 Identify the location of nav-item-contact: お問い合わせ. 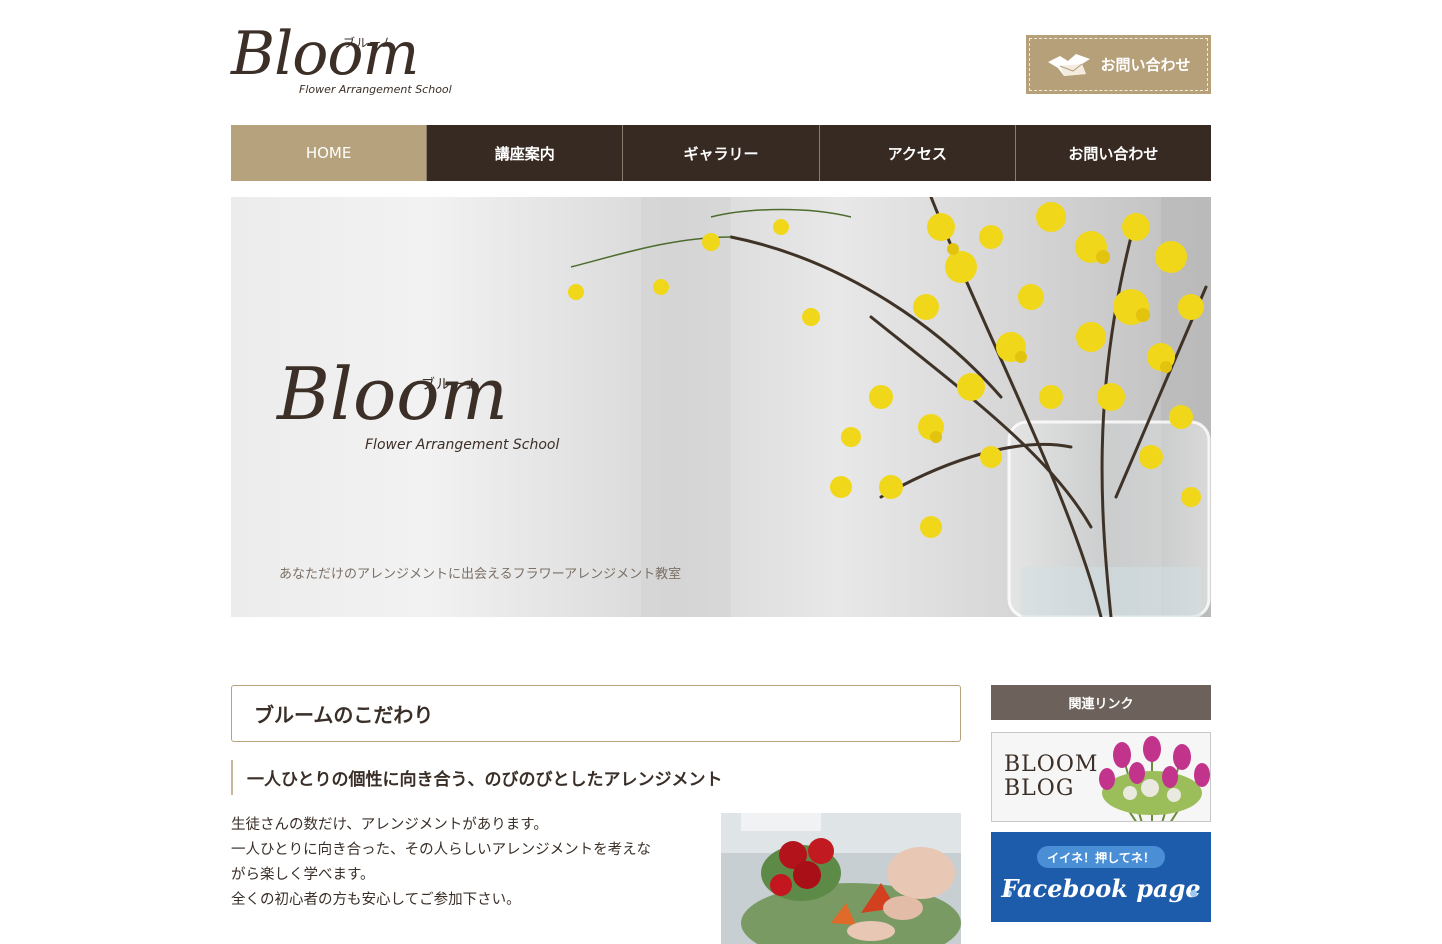
(1113, 153).